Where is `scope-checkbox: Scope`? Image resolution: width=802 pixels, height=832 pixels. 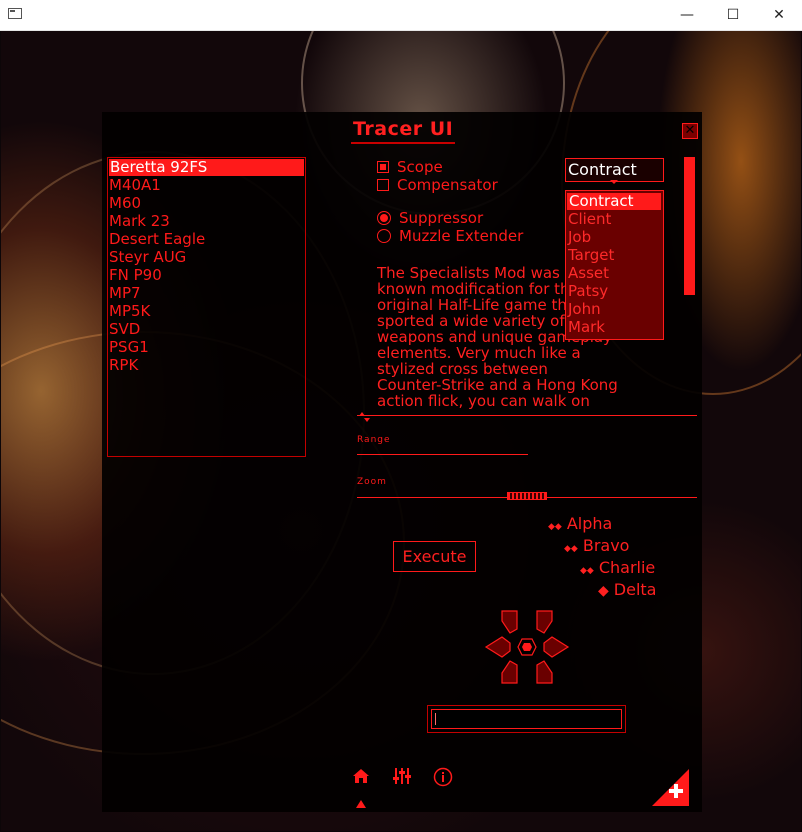
scope-checkbox: Scope is located at coordinates (410, 167).